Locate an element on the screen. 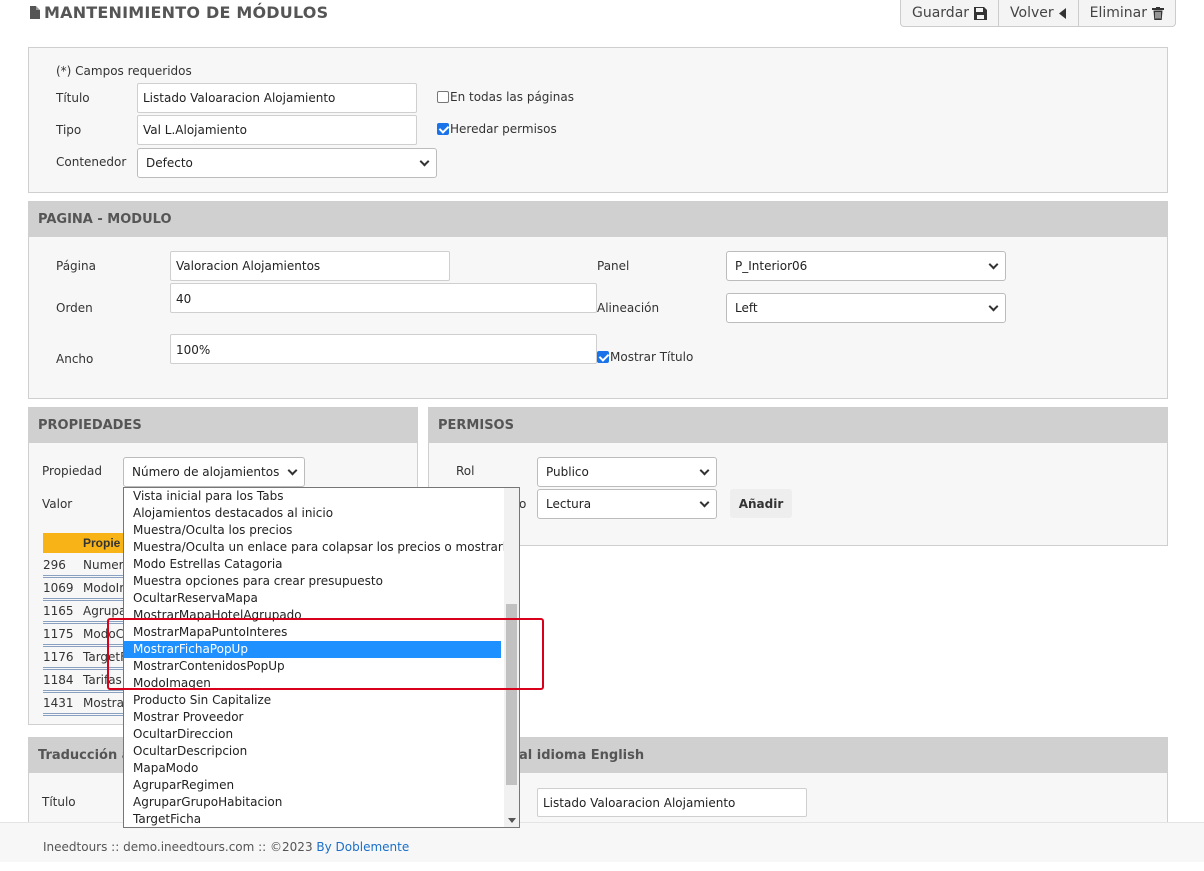 The image size is (1204, 871). action-buttons: Guardar Volver Eliminar is located at coordinates (1038, 13).